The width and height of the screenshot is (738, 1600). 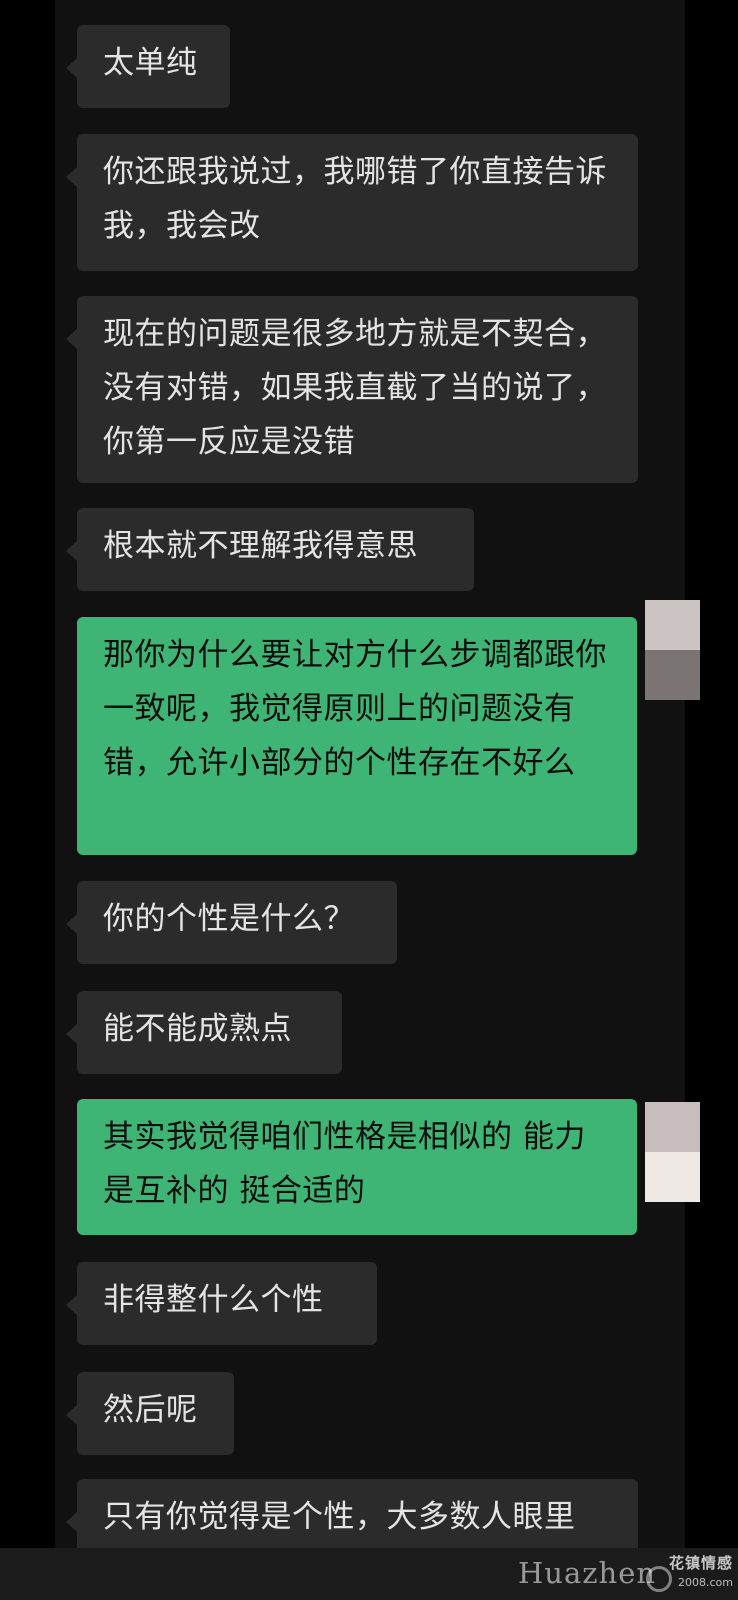 What do you see at coordinates (357, 1167) in the screenshot?
I see `message-bubble-outgoing: 其实我觉得咱们性格是相似的 能力是互补的 挺合适的` at bounding box center [357, 1167].